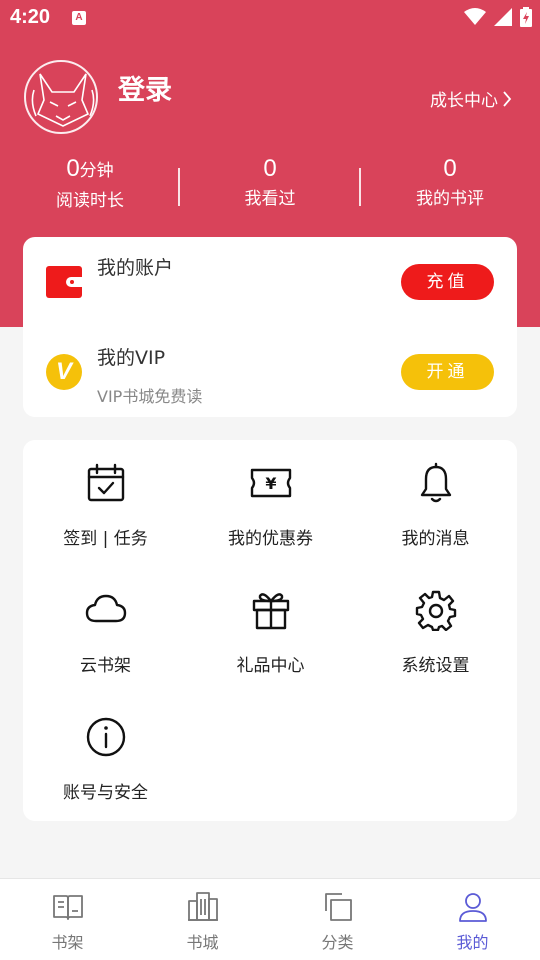 Image resolution: width=540 pixels, height=960 pixels. I want to click on nav-profile: 我的, so click(472, 919).